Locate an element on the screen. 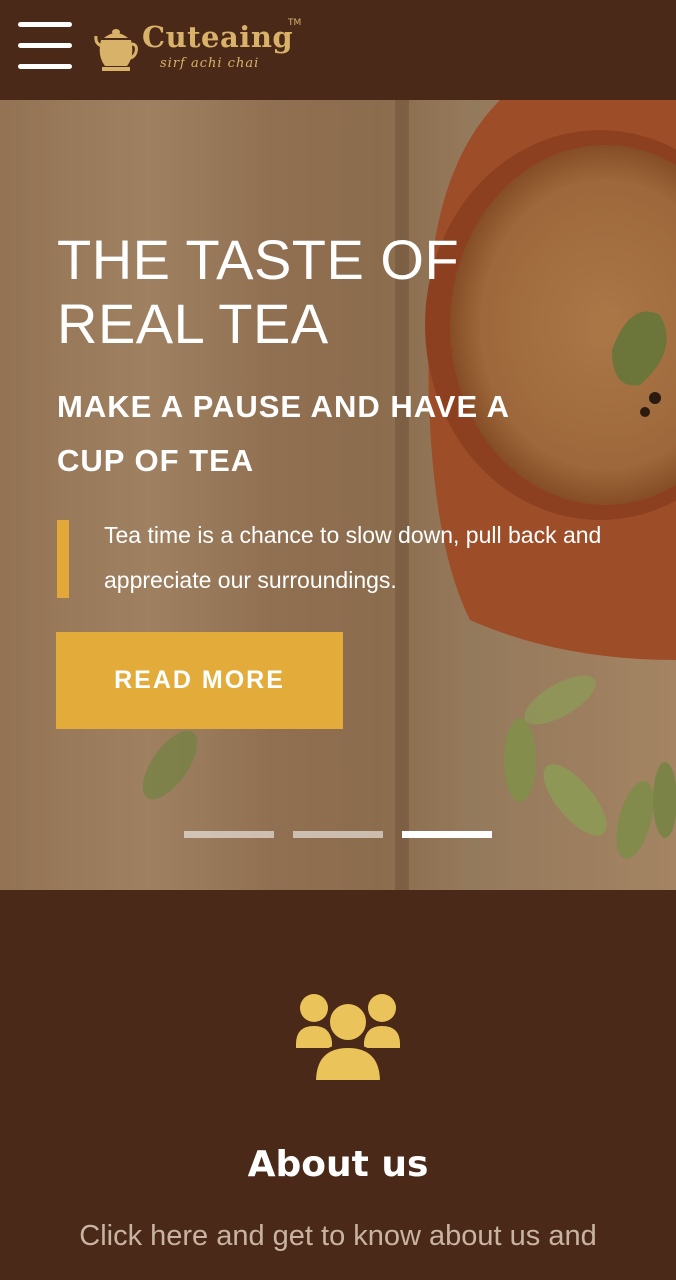 The height and width of the screenshot is (1280, 676). hamburger-menu-icon is located at coordinates (45, 47).